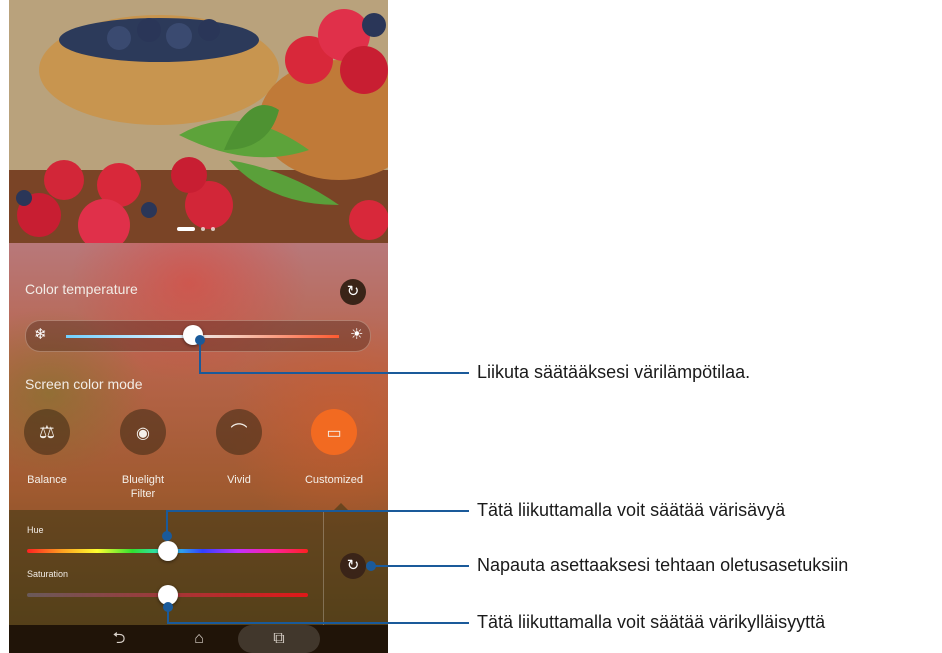  Describe the element at coordinates (334, 480) in the screenshot. I see `customized-mode-label: Customized` at that location.